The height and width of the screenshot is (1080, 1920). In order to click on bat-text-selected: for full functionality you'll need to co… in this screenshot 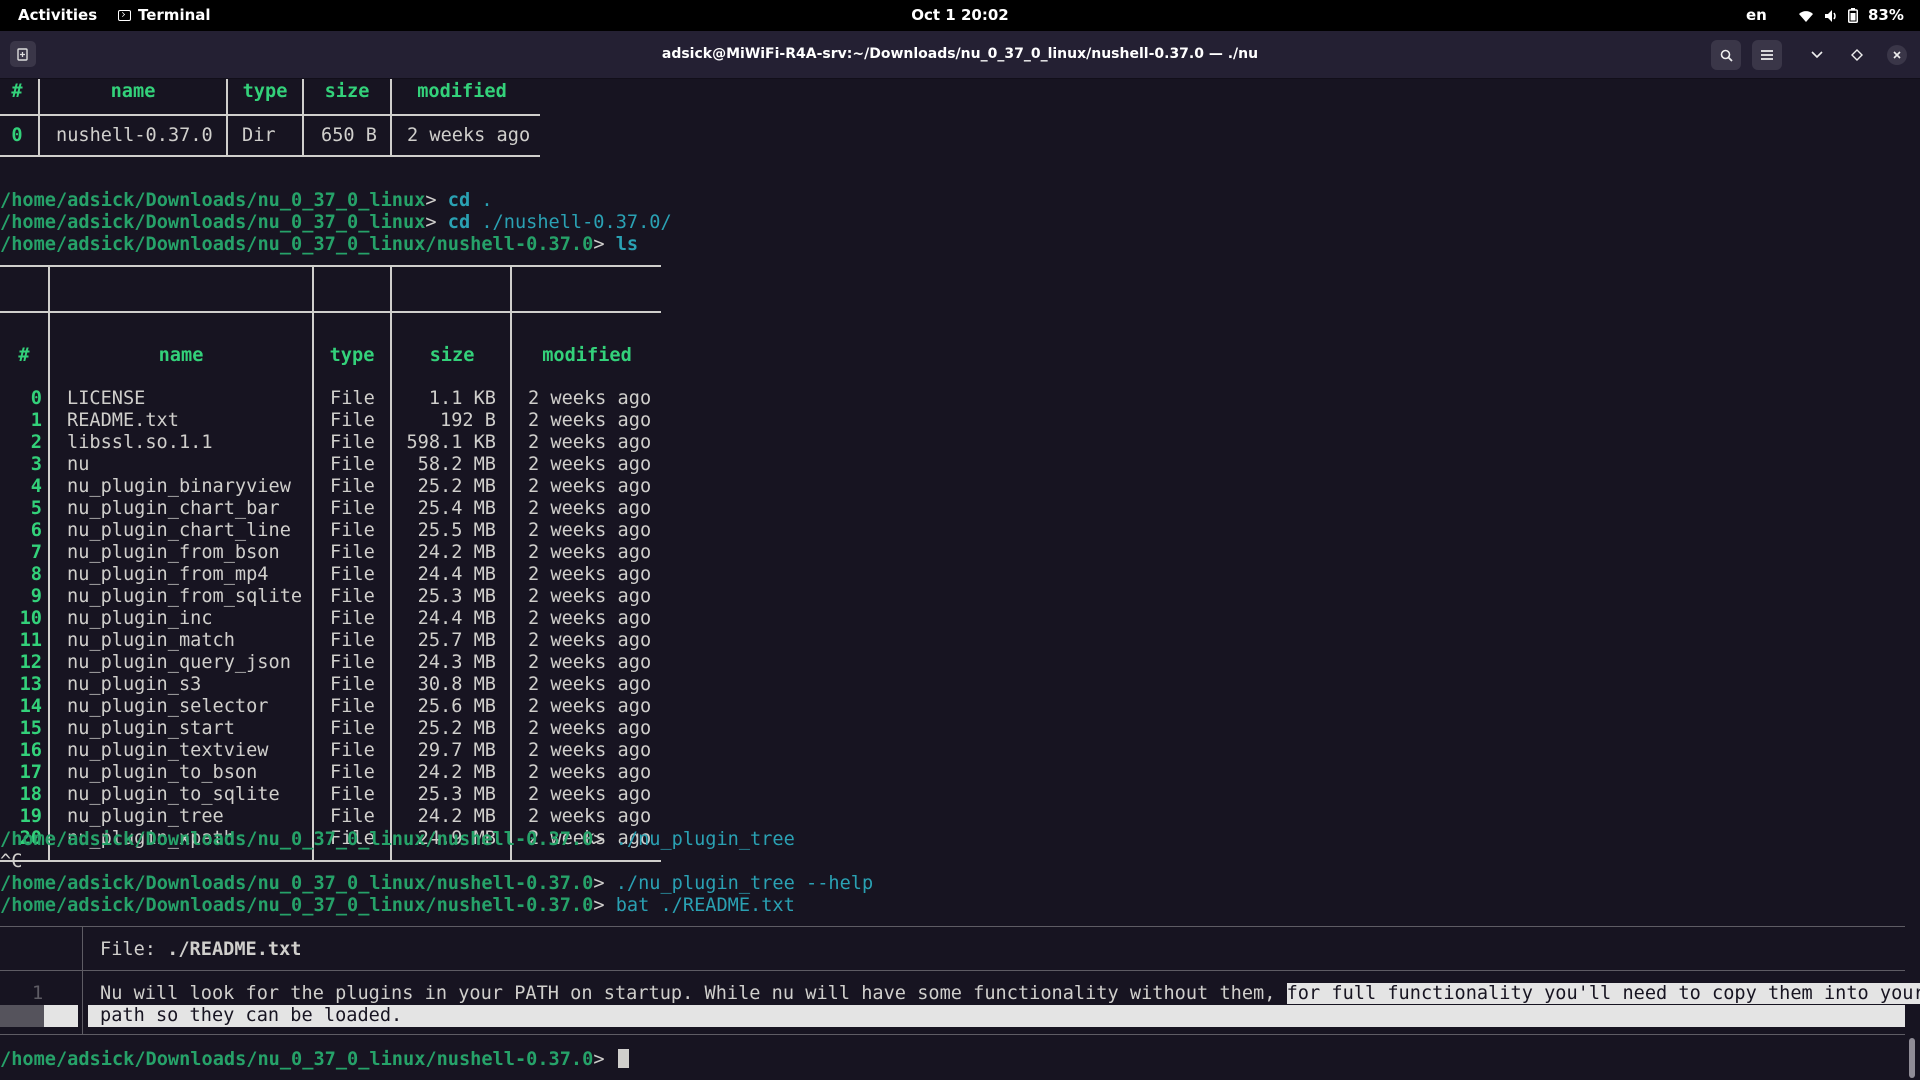, I will do `click(1603, 993)`.